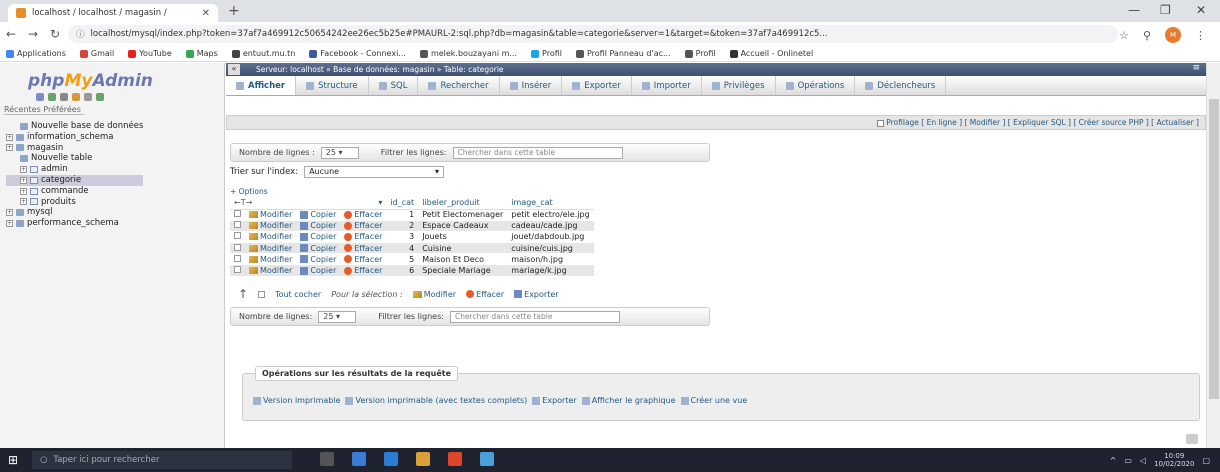  Describe the element at coordinates (74, 223) in the screenshot. I see `tree-item: + performance_schema` at that location.